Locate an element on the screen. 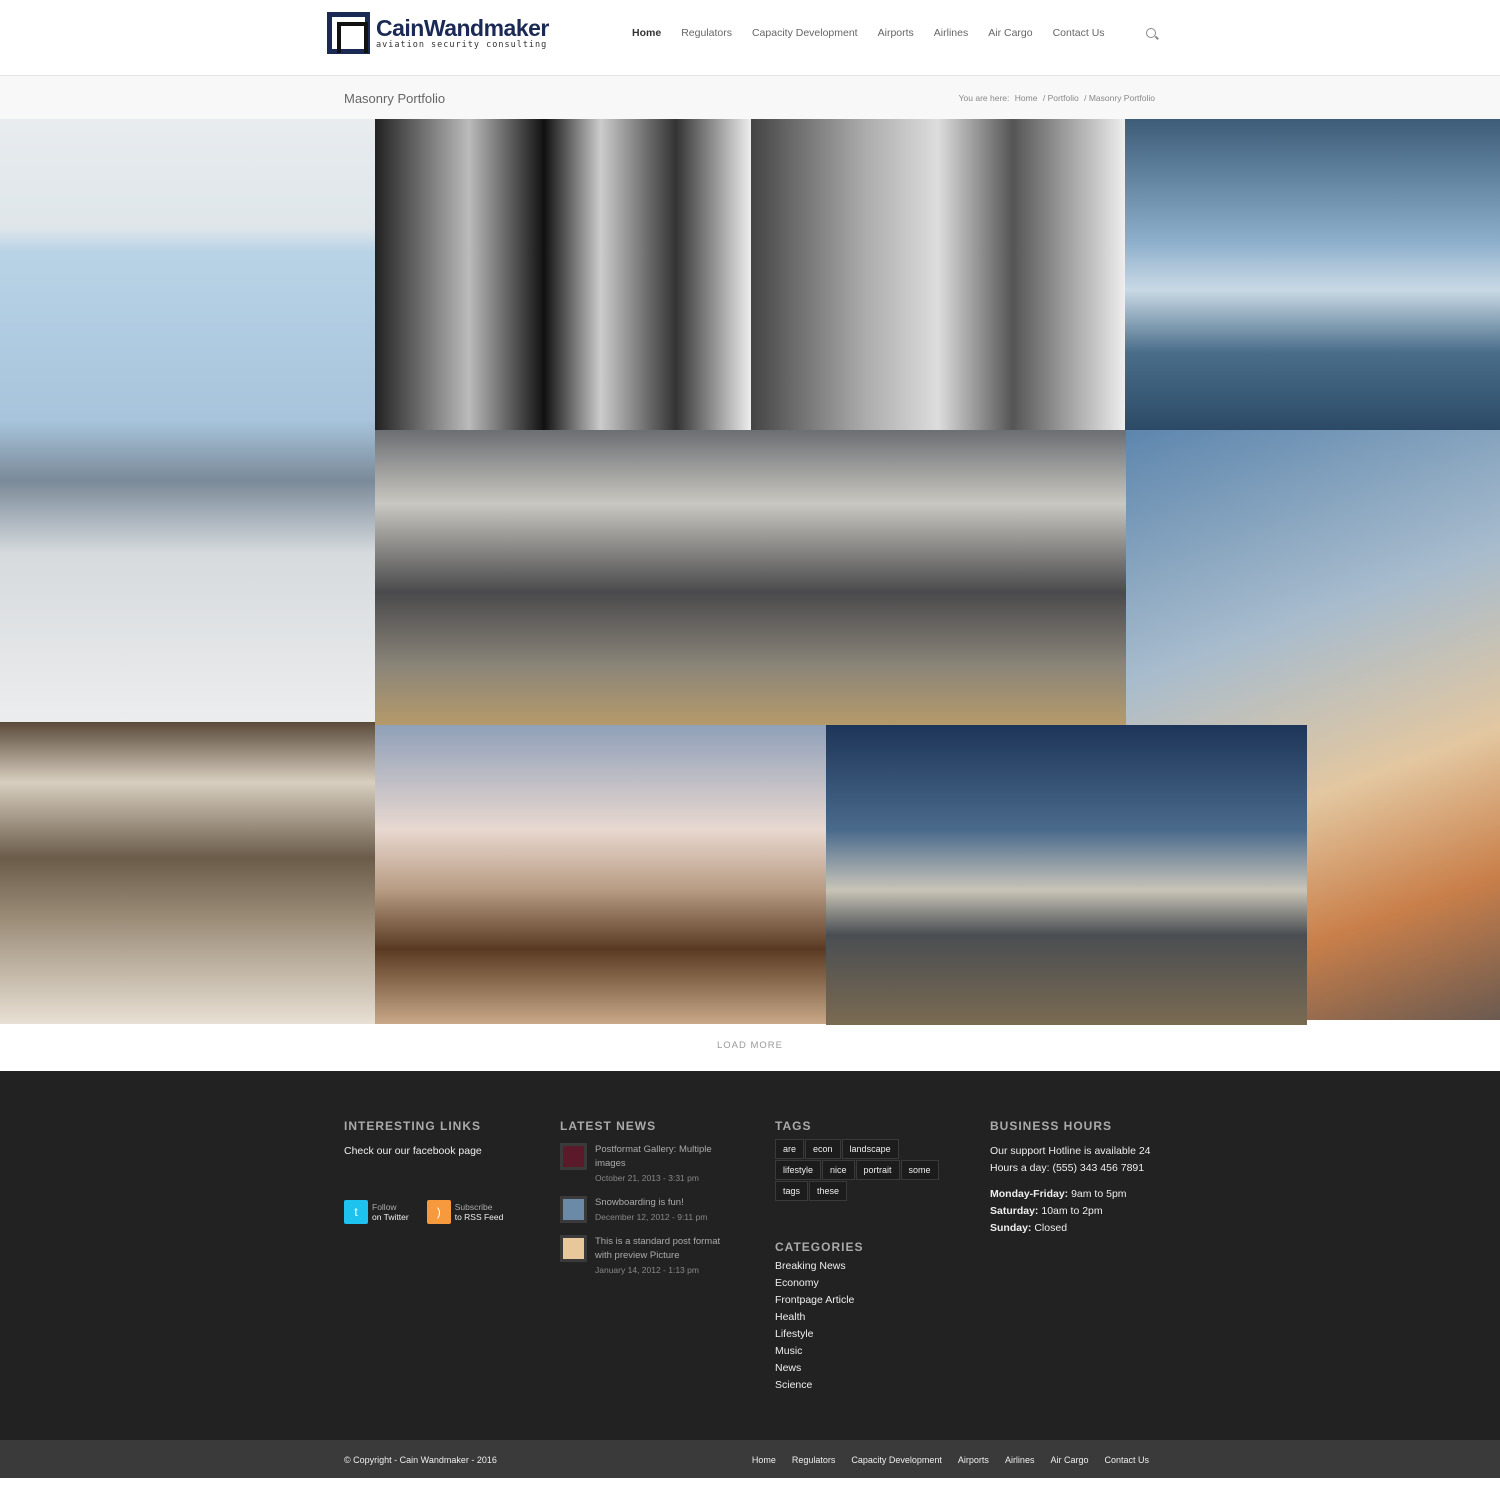  hours-row: Monday-Friday: 9am to 5pm is located at coordinates (1058, 1194).